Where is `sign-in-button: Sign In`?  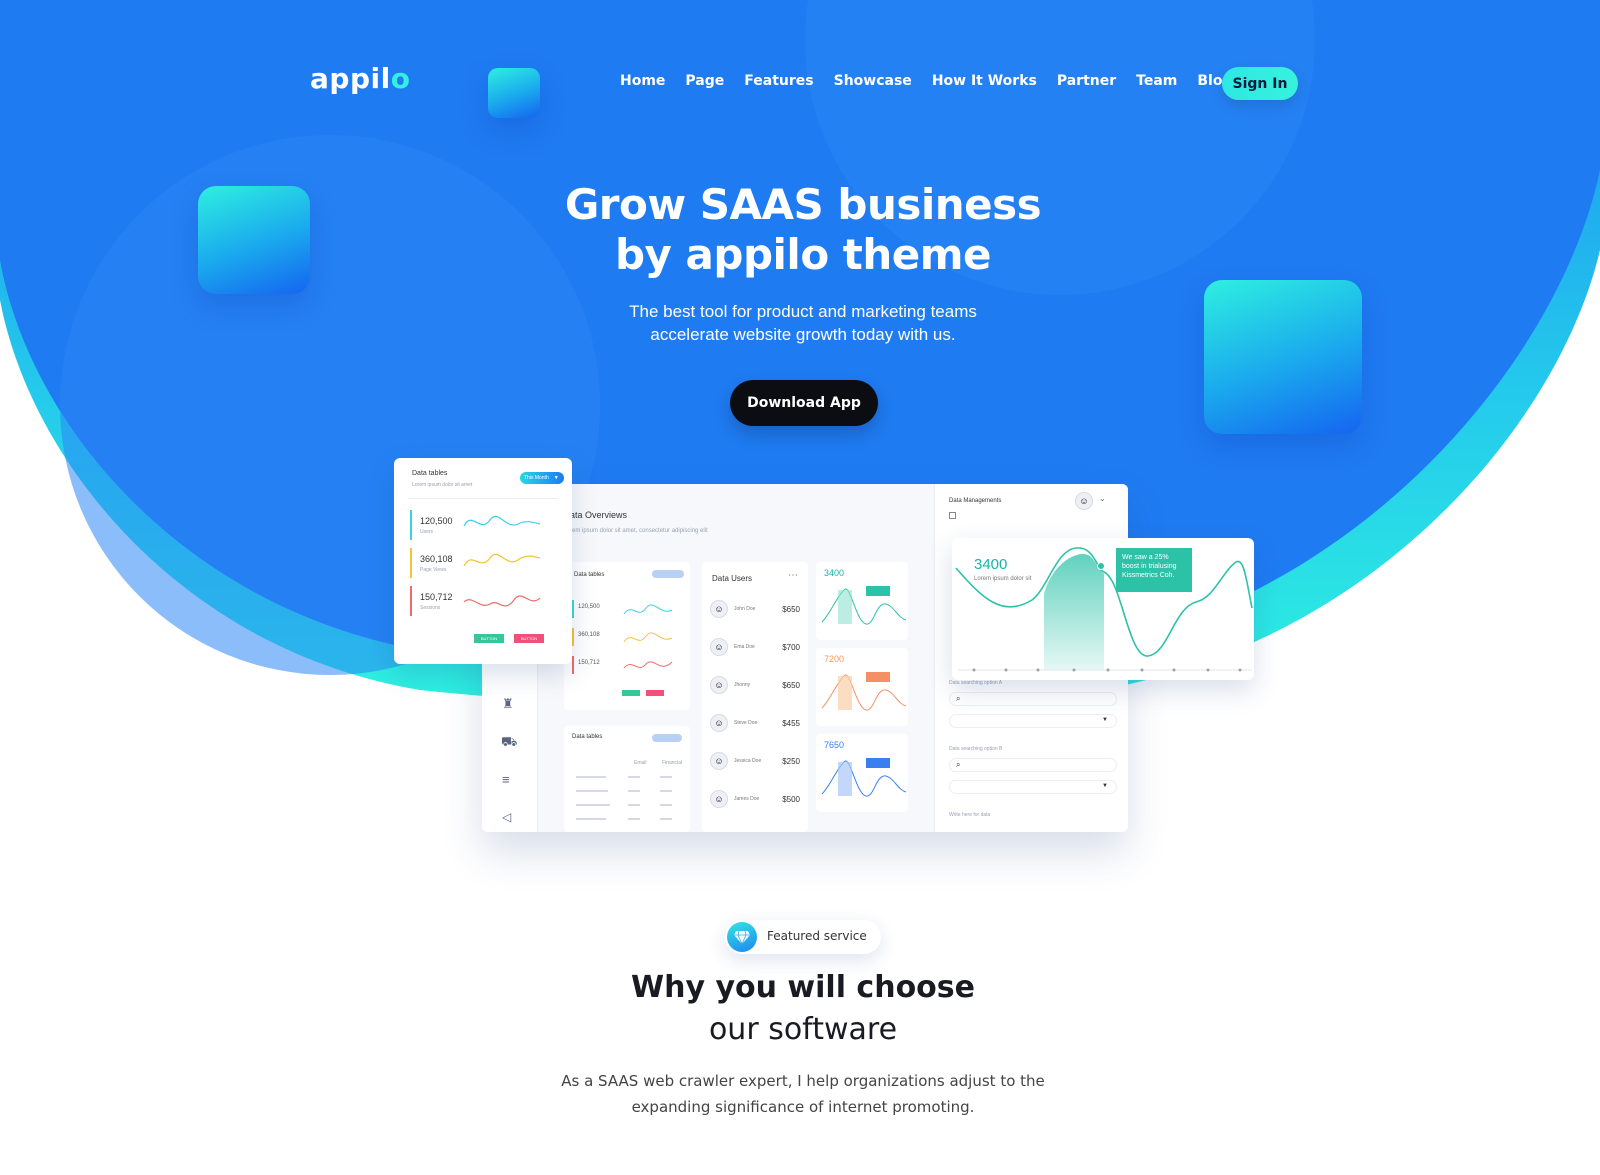
sign-in-button: Sign In is located at coordinates (1260, 83).